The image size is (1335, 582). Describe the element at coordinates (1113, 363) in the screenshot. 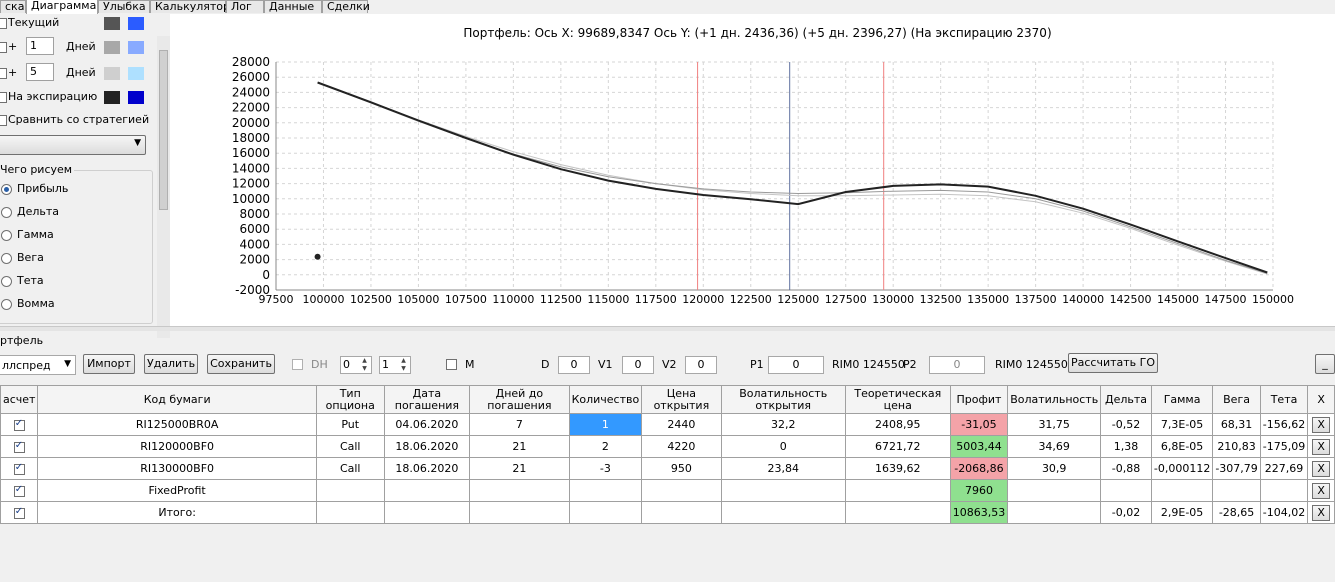

I see `calc-margin-button: Рассчитать ГО` at that location.